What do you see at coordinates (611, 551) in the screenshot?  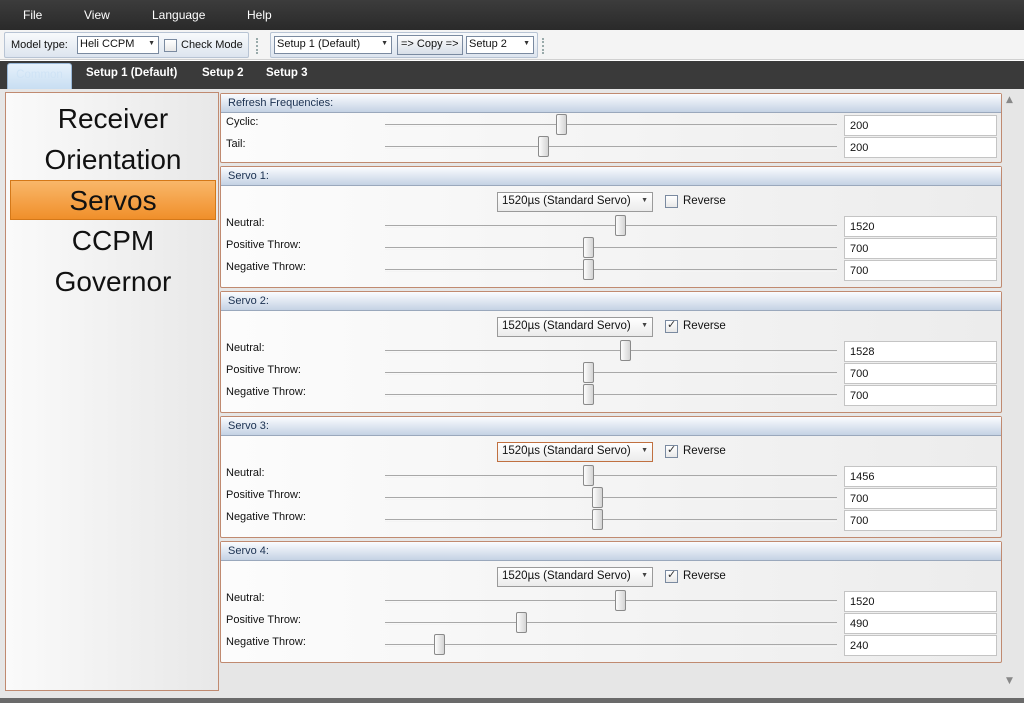 I see `section-header: Servo 4:` at bounding box center [611, 551].